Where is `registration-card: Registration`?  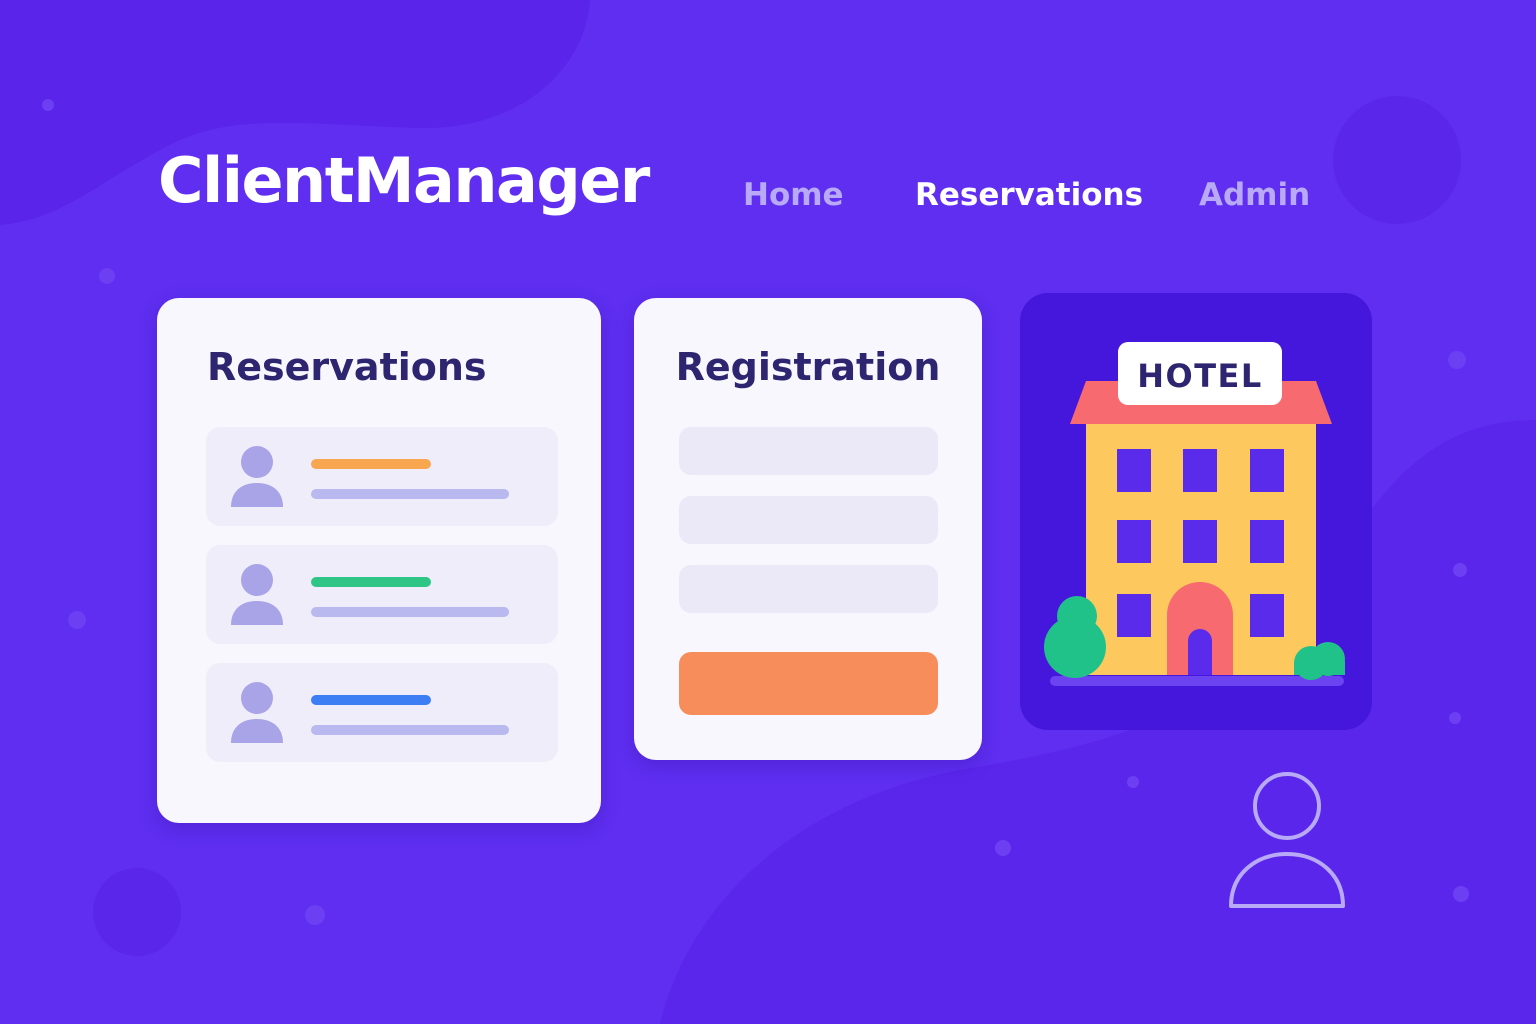 registration-card: Registration is located at coordinates (808, 529).